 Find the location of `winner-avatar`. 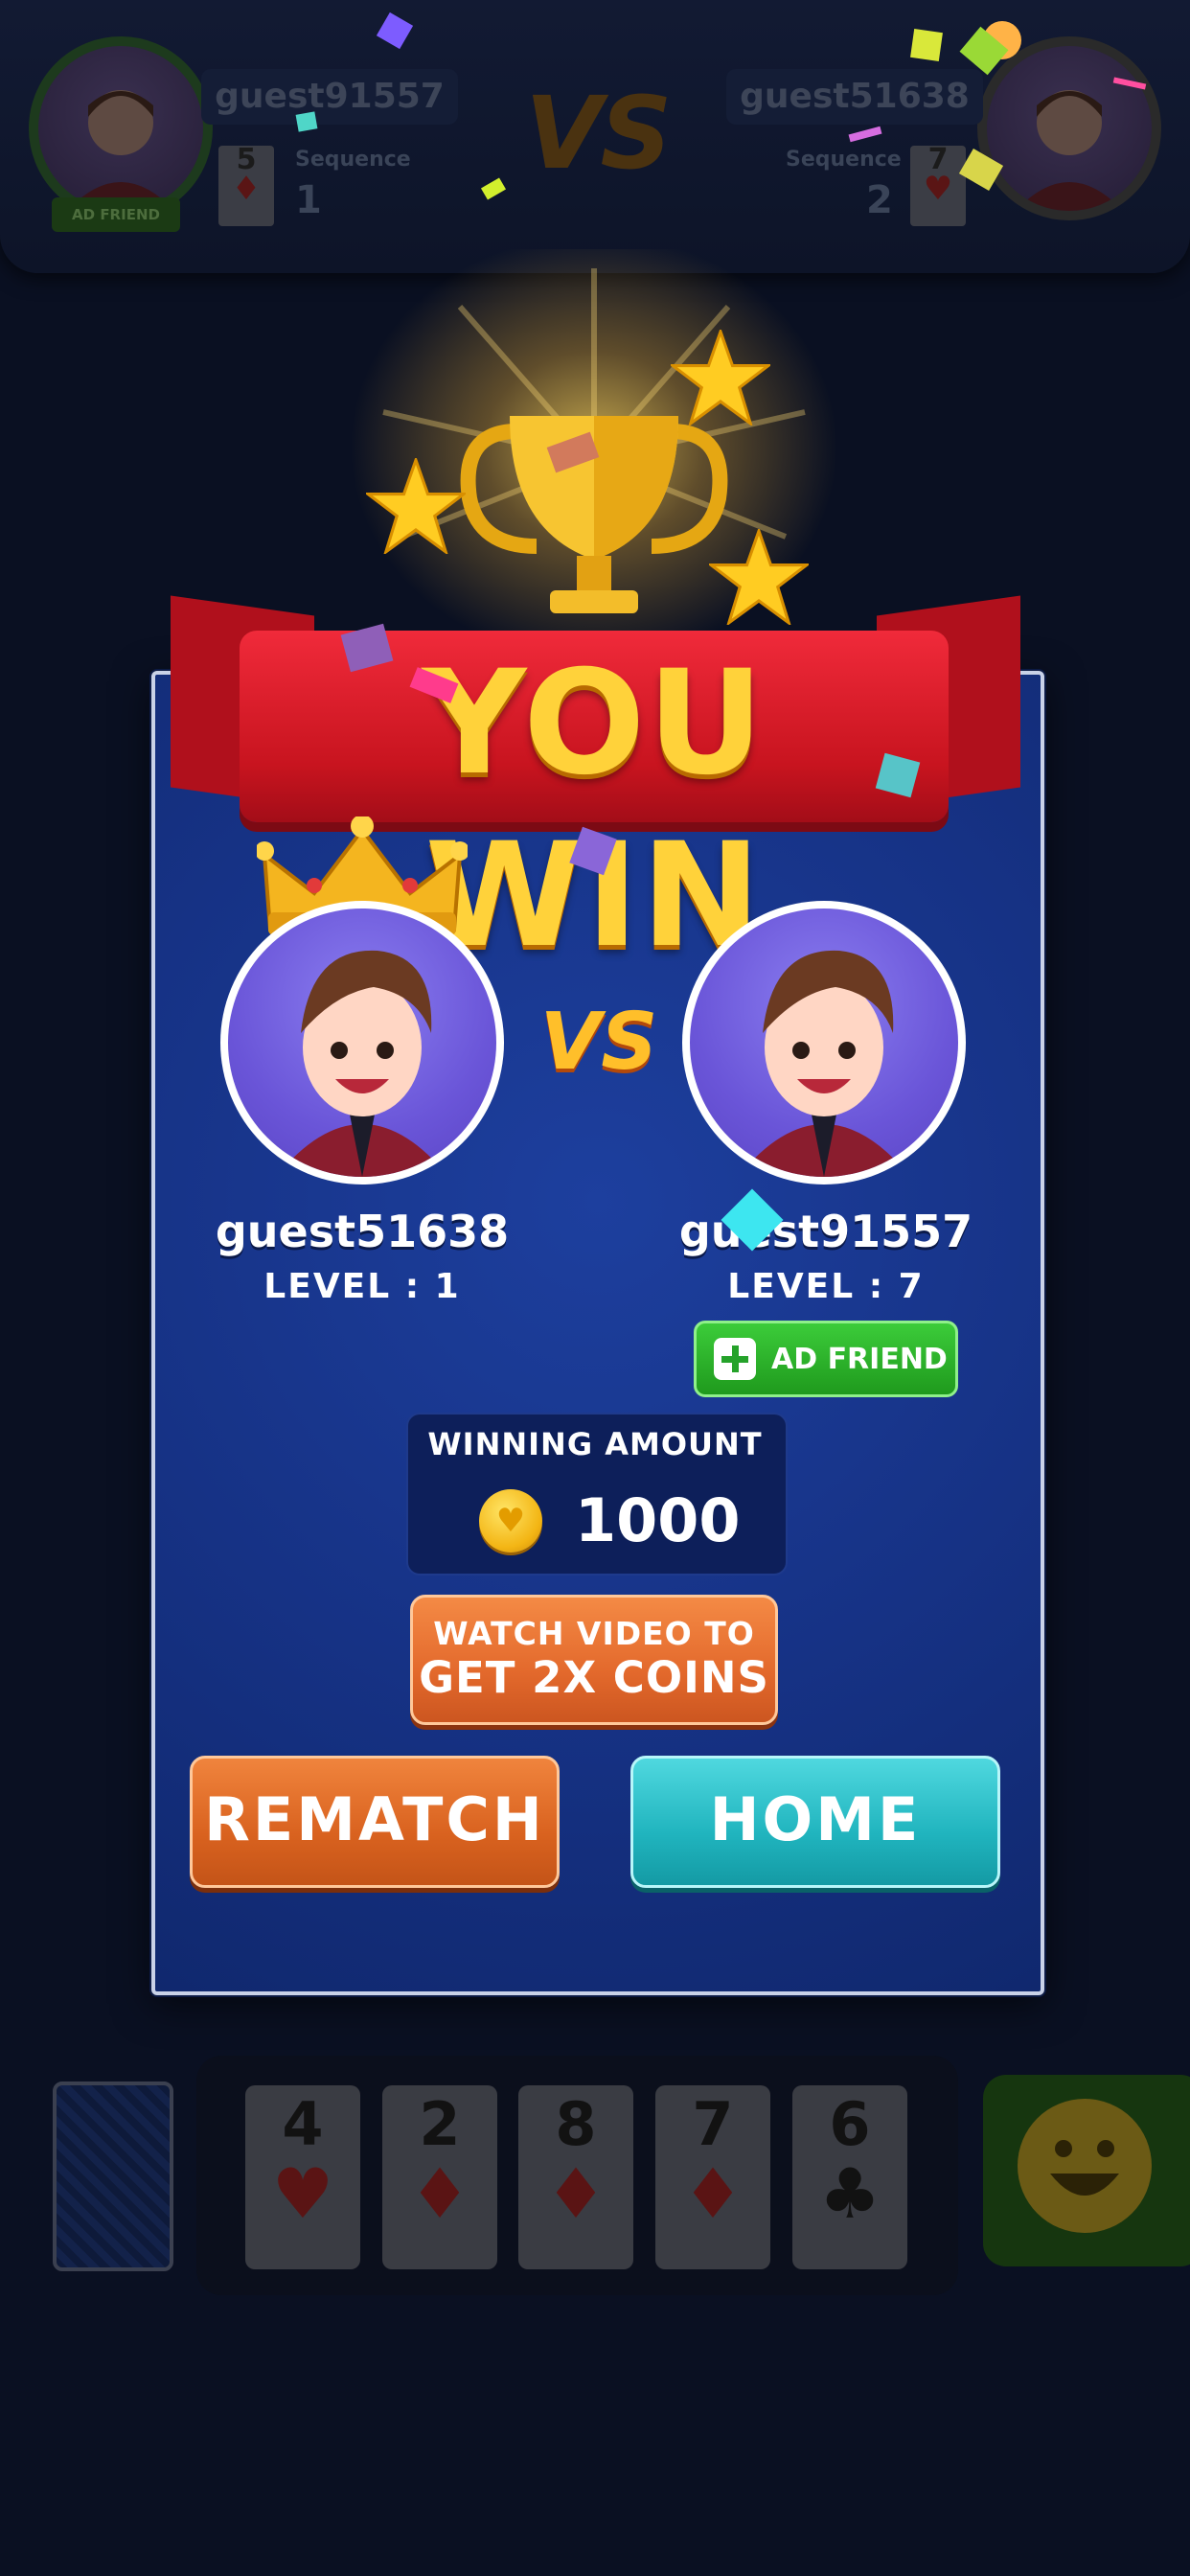

winner-avatar is located at coordinates (362, 1042).